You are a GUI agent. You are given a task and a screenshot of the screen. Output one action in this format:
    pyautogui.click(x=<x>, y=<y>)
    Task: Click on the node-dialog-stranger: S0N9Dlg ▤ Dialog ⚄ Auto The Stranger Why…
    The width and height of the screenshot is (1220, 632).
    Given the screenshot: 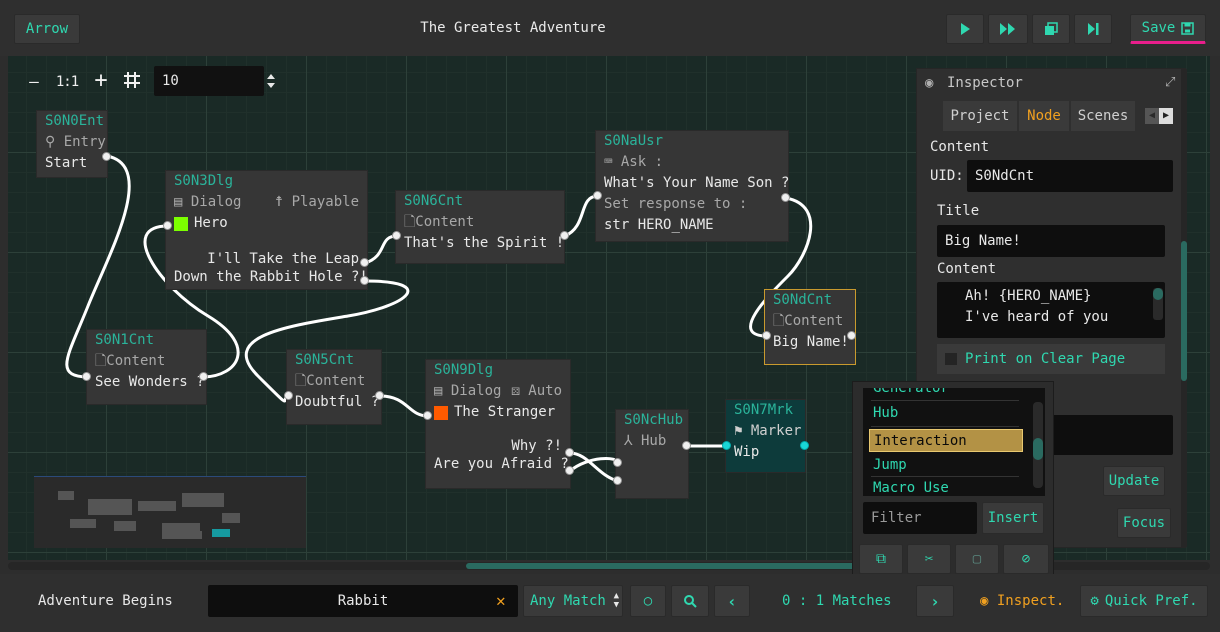 What is the action you would take?
    pyautogui.click(x=498, y=424)
    